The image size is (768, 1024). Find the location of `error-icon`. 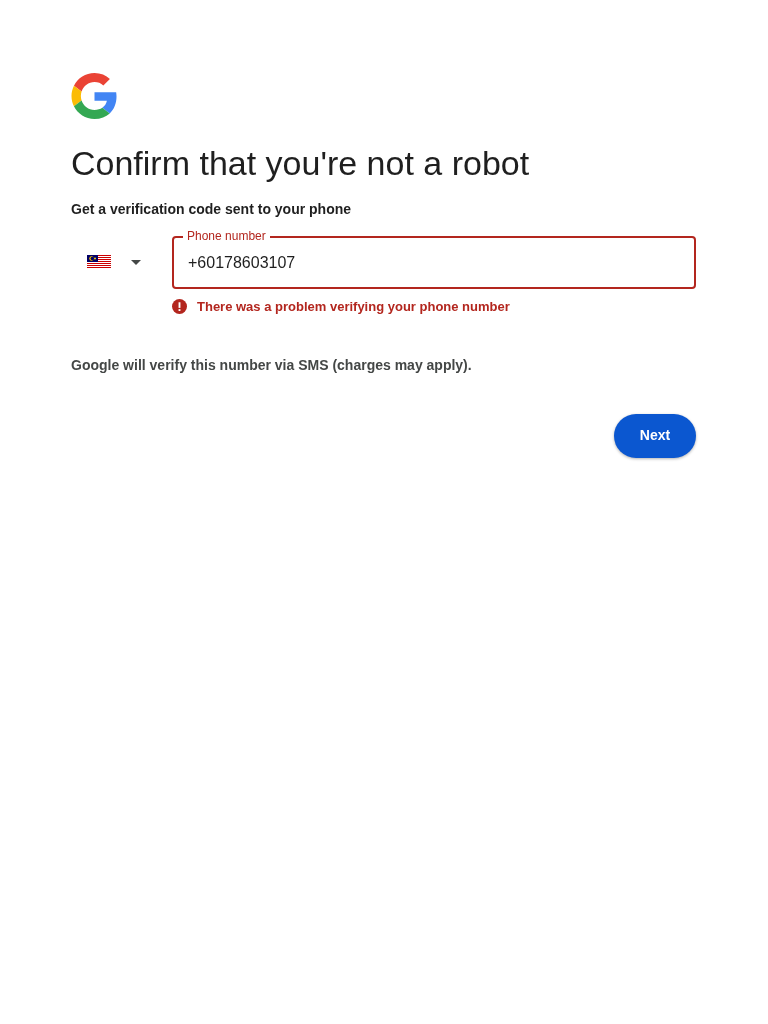

error-icon is located at coordinates (179, 307).